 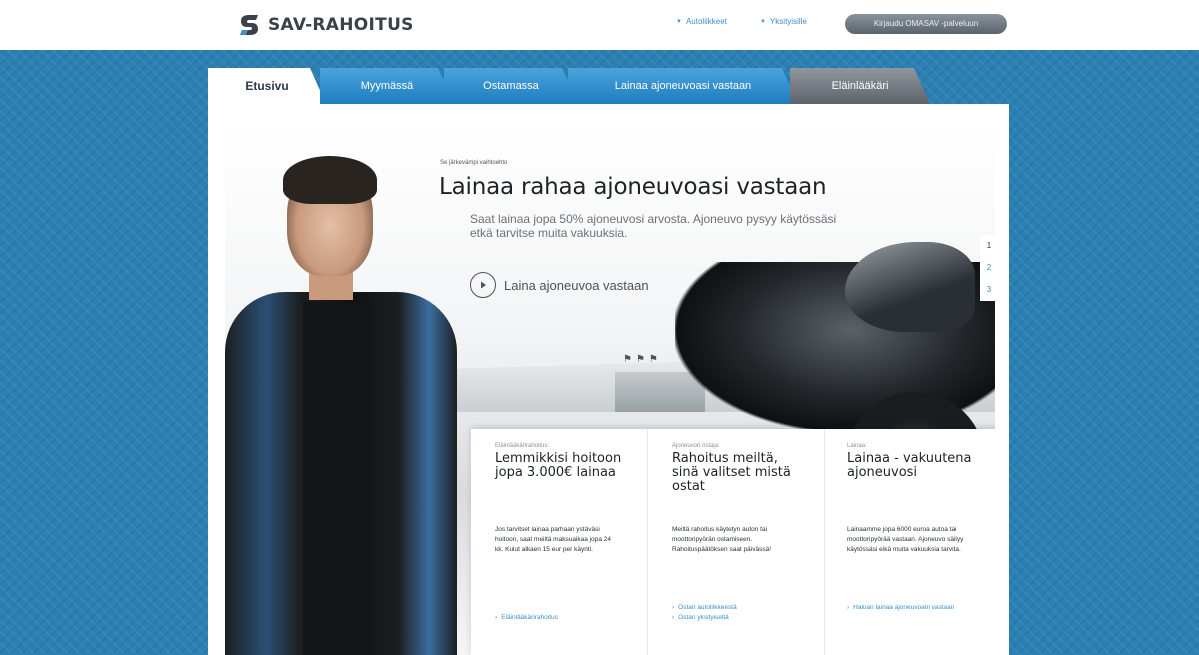 I want to click on link-autoliikkeet-label: Autoliikkeet, so click(x=706, y=21).